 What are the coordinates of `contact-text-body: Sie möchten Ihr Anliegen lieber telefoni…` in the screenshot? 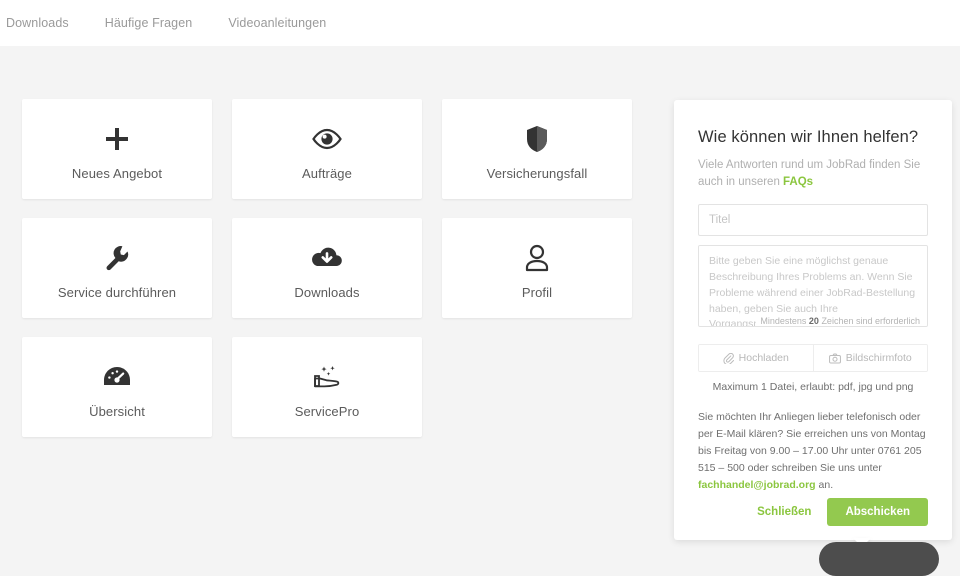 It's located at (812, 443).